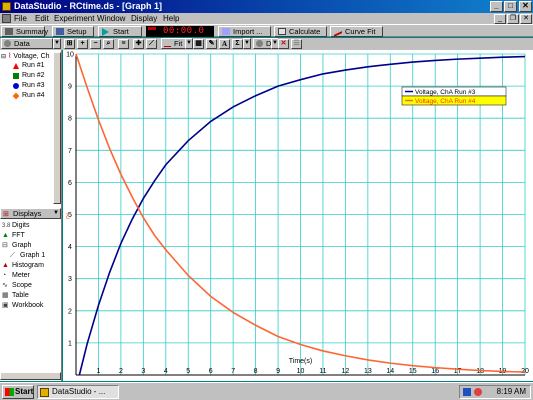  I want to click on note-icon: ✎, so click(211, 44).